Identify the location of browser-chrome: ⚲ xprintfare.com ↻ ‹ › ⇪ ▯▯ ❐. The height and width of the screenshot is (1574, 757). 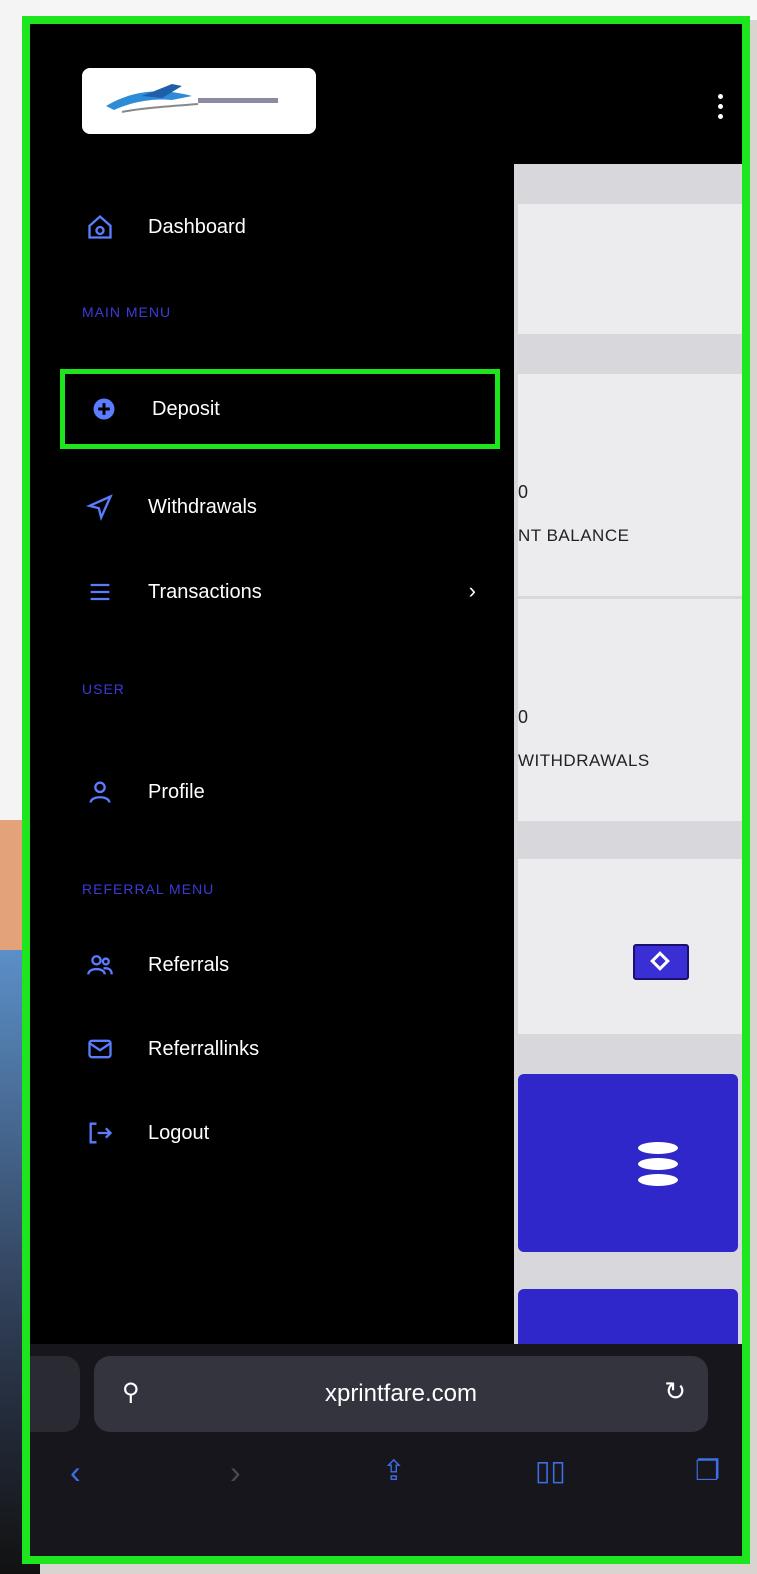
(386, 1450).